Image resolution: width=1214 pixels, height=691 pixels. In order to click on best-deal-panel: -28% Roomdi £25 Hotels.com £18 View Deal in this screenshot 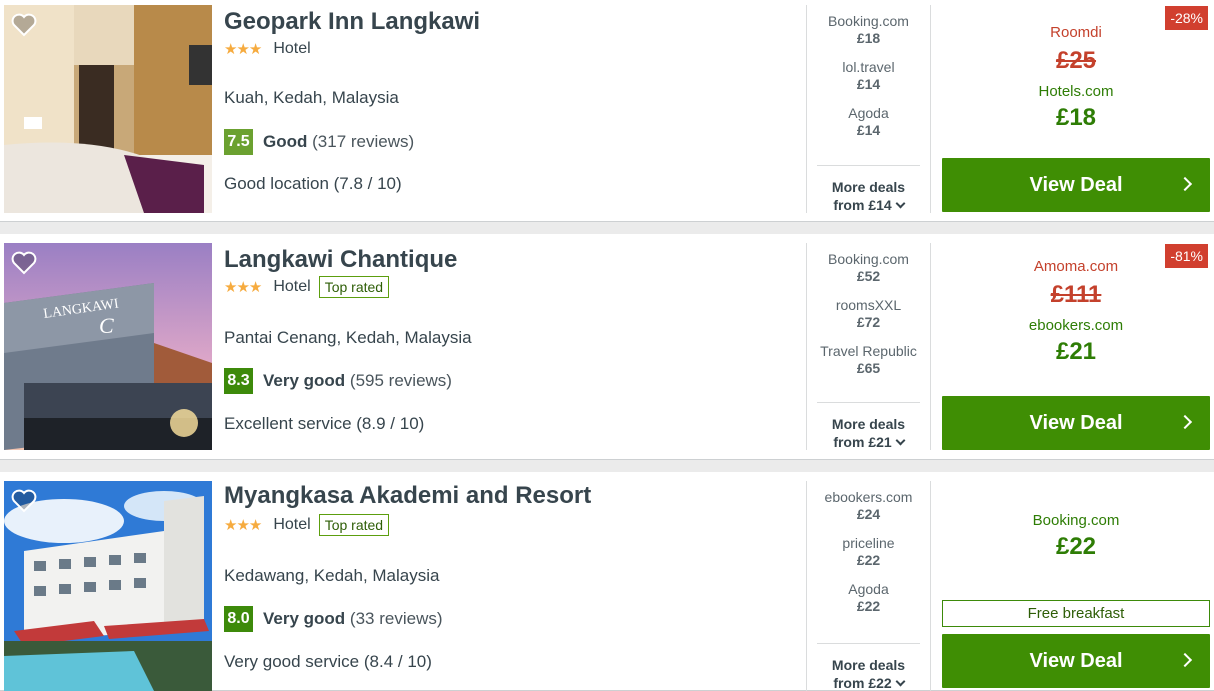, I will do `click(1076, 110)`.